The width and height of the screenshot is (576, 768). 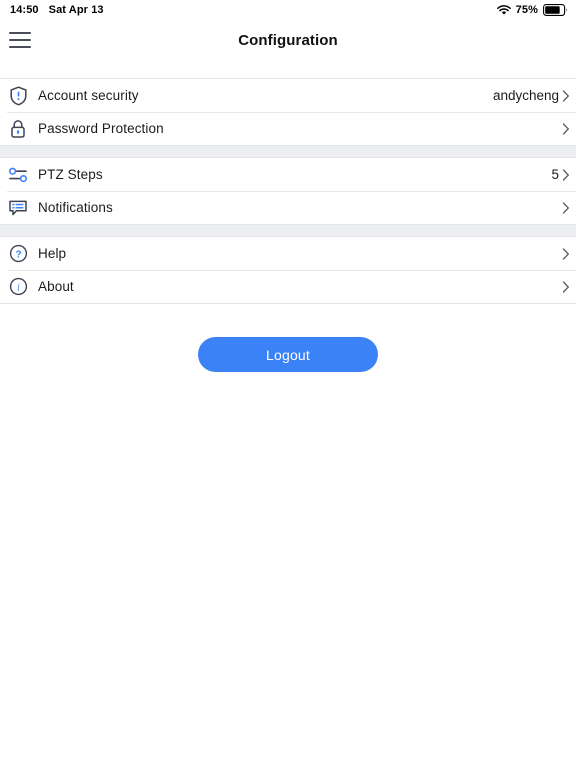 I want to click on settings-row-label: Help, so click(x=52, y=253).